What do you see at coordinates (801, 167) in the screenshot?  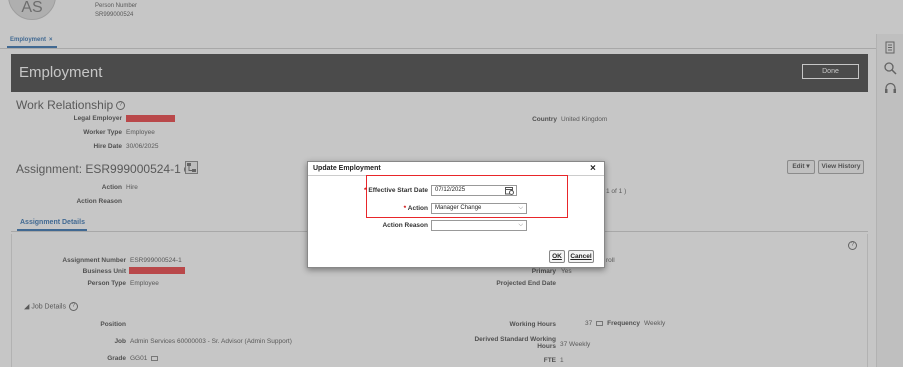 I see `edit-button: Edit ▾` at bounding box center [801, 167].